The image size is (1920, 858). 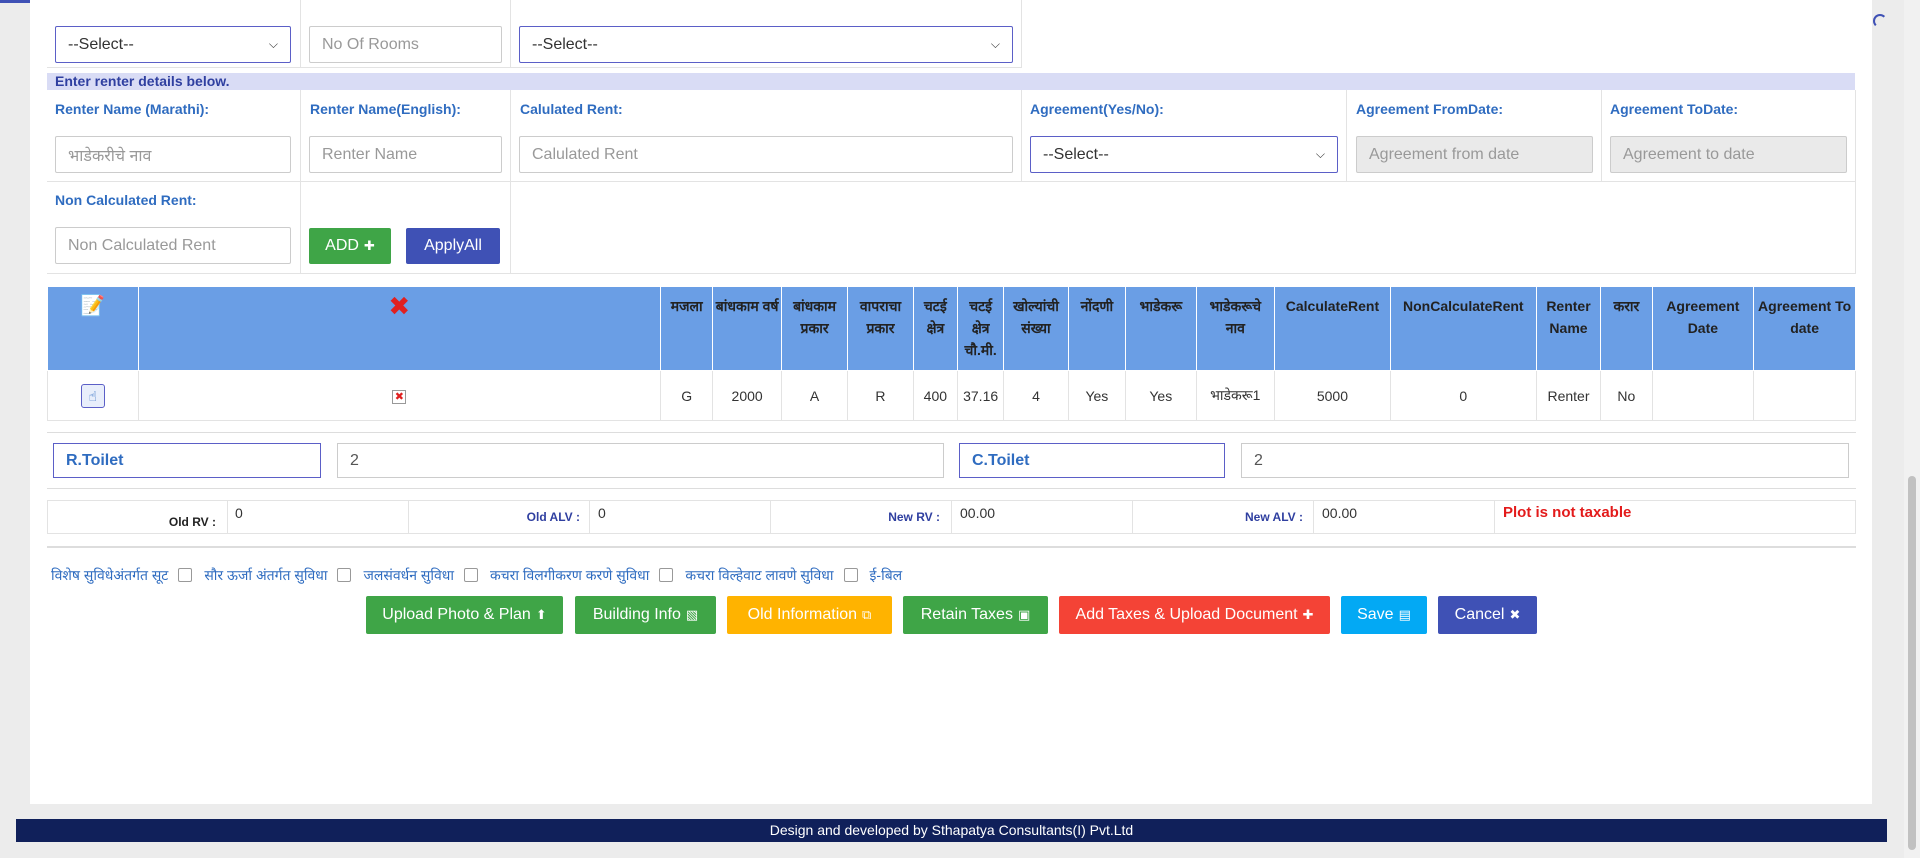 What do you see at coordinates (1880, 21) in the screenshot?
I see `loading-spinner-icon` at bounding box center [1880, 21].